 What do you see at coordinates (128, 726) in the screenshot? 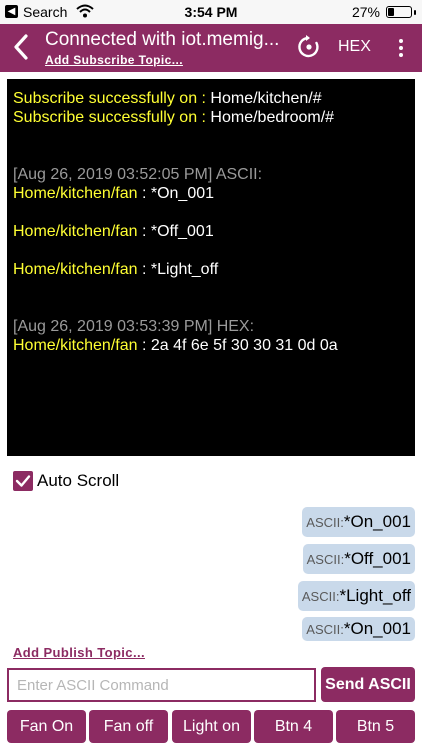
I see `quick-button-fan-off: Fan off` at bounding box center [128, 726].